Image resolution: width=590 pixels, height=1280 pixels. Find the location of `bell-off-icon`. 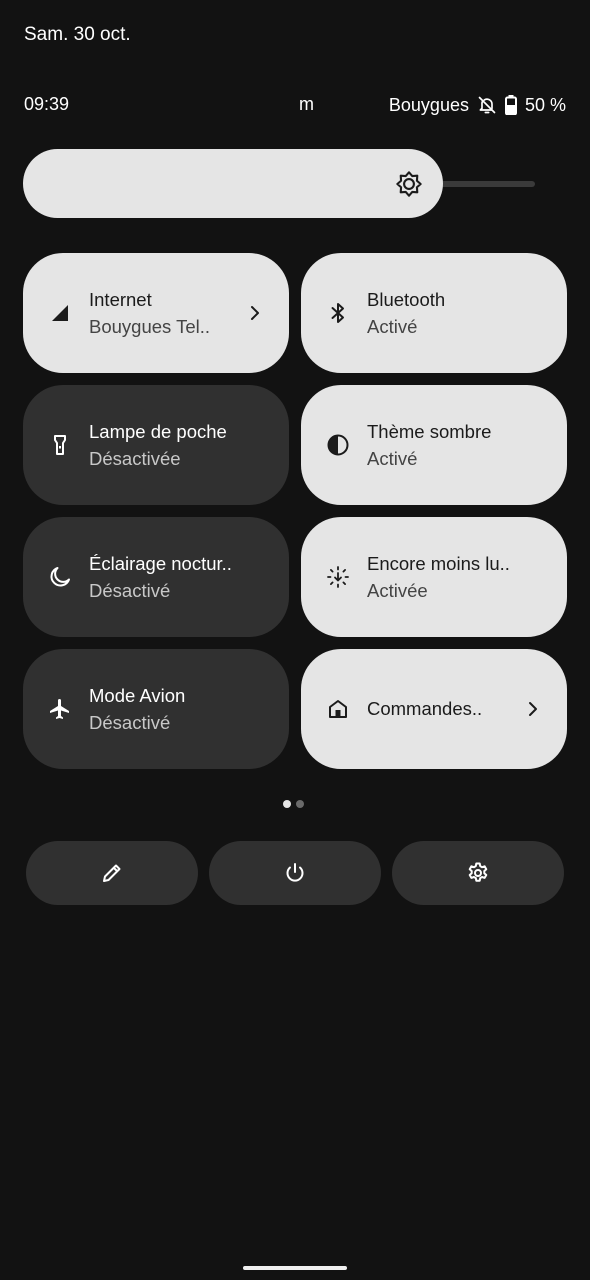

bell-off-icon is located at coordinates (487, 105).